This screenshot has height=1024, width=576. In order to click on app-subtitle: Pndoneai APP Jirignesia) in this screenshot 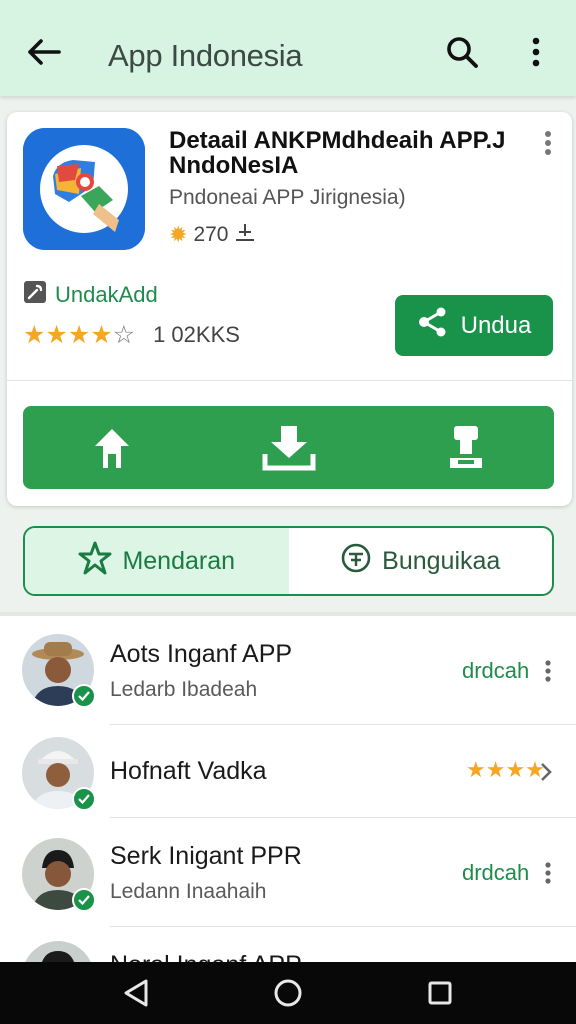, I will do `click(287, 197)`.